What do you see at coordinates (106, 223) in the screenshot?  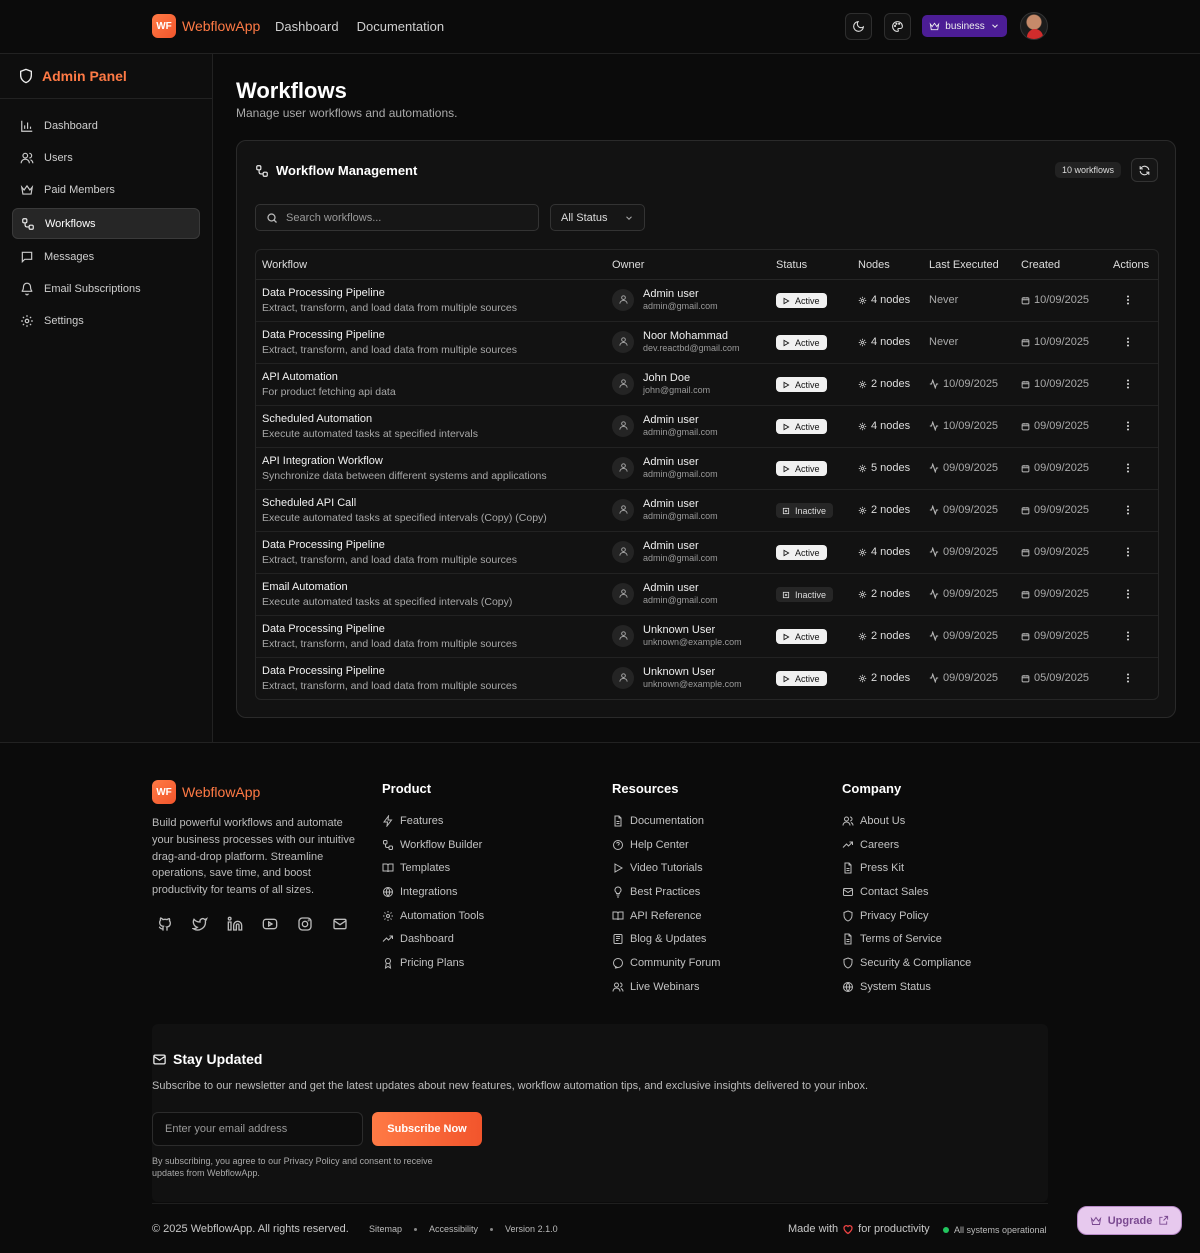 I see `sidebar-item-workflows: Workflows` at bounding box center [106, 223].